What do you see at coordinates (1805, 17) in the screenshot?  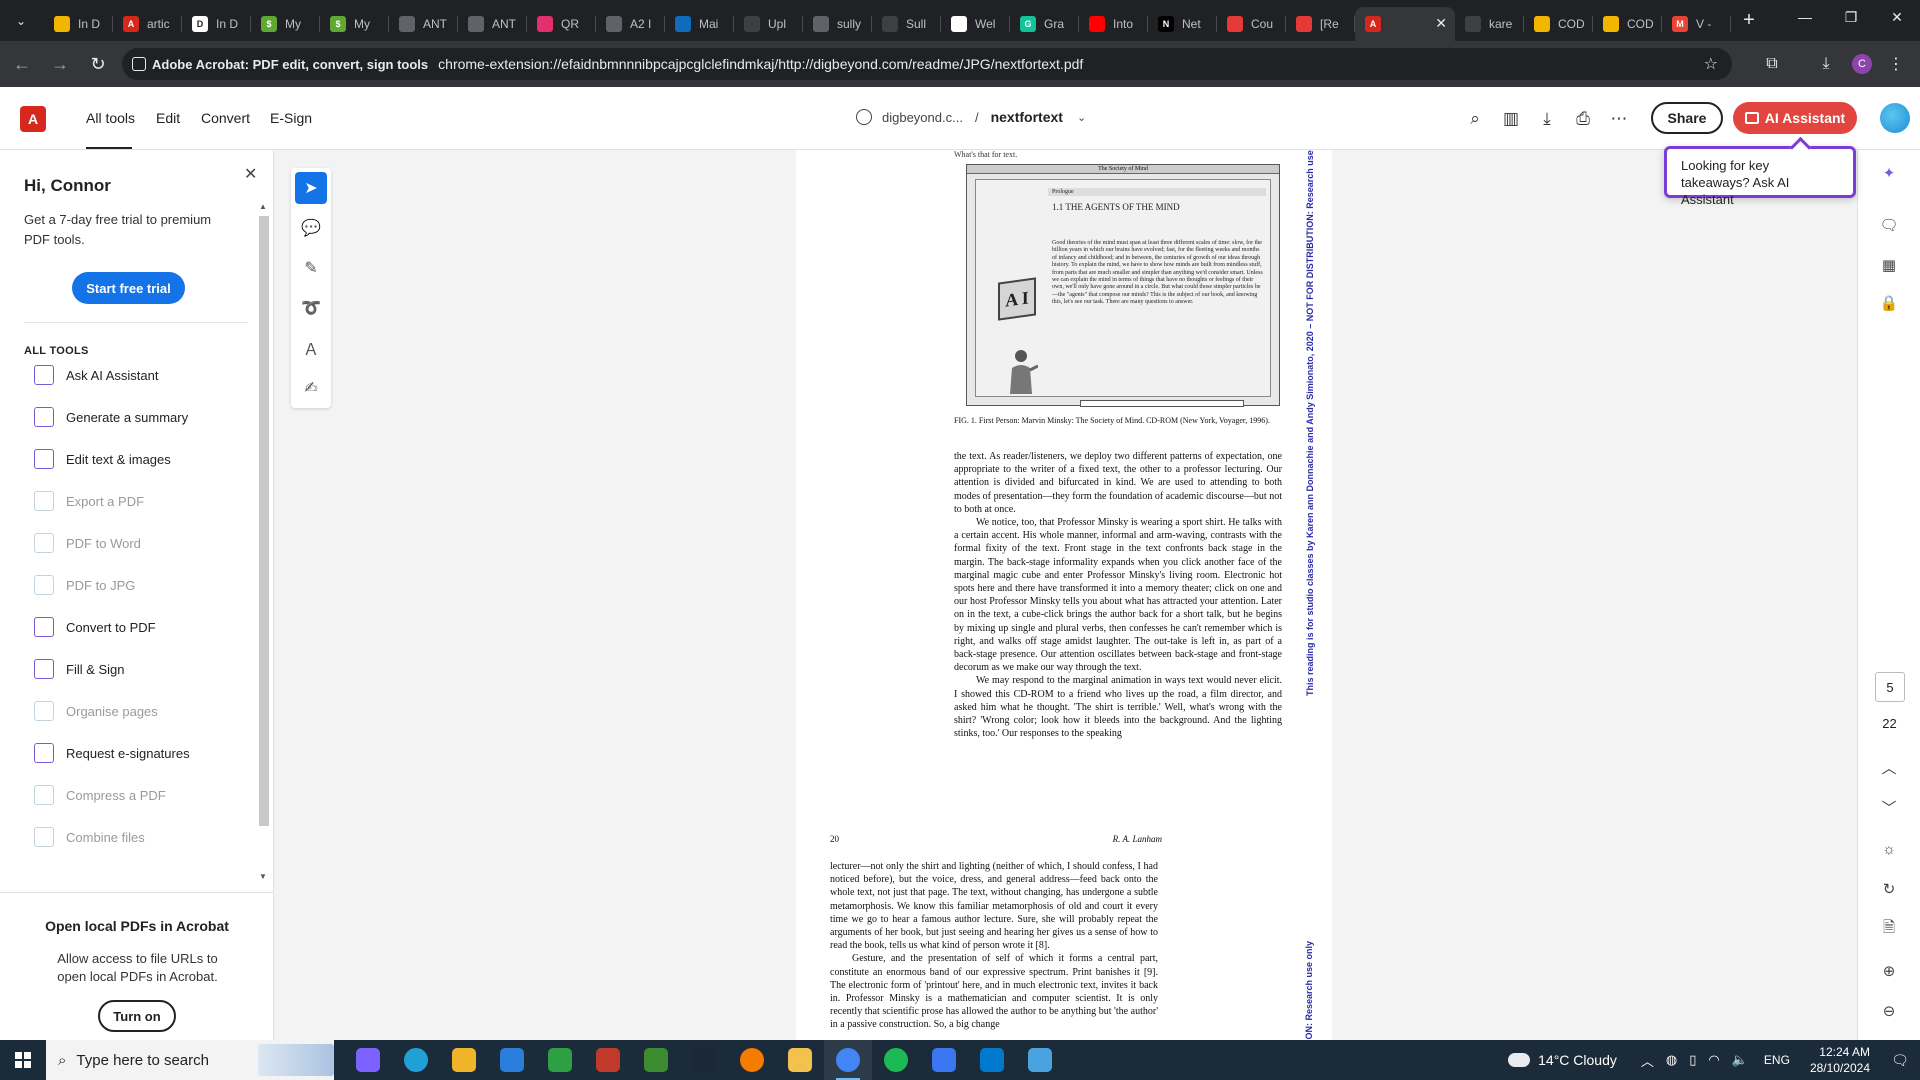 I see `minimize-button: —` at bounding box center [1805, 17].